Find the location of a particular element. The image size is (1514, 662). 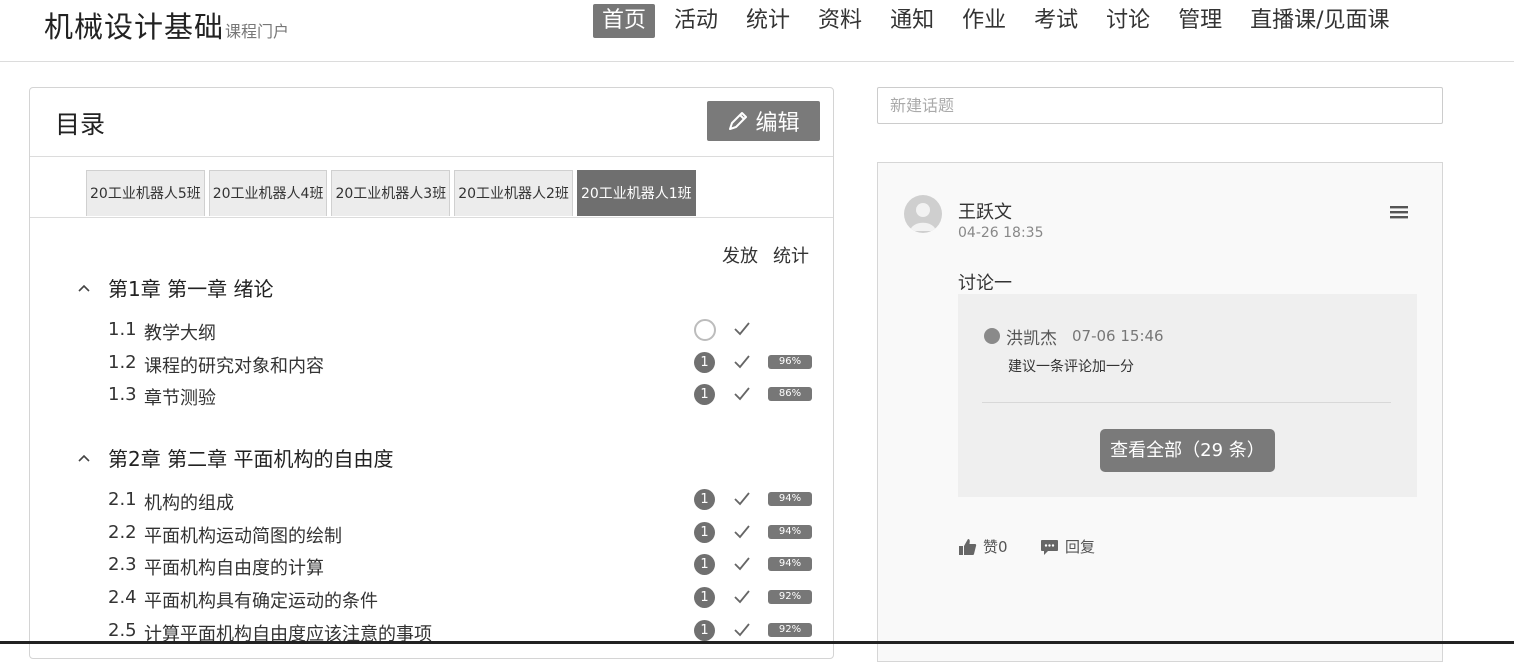

pencil-icon is located at coordinates (738, 121).